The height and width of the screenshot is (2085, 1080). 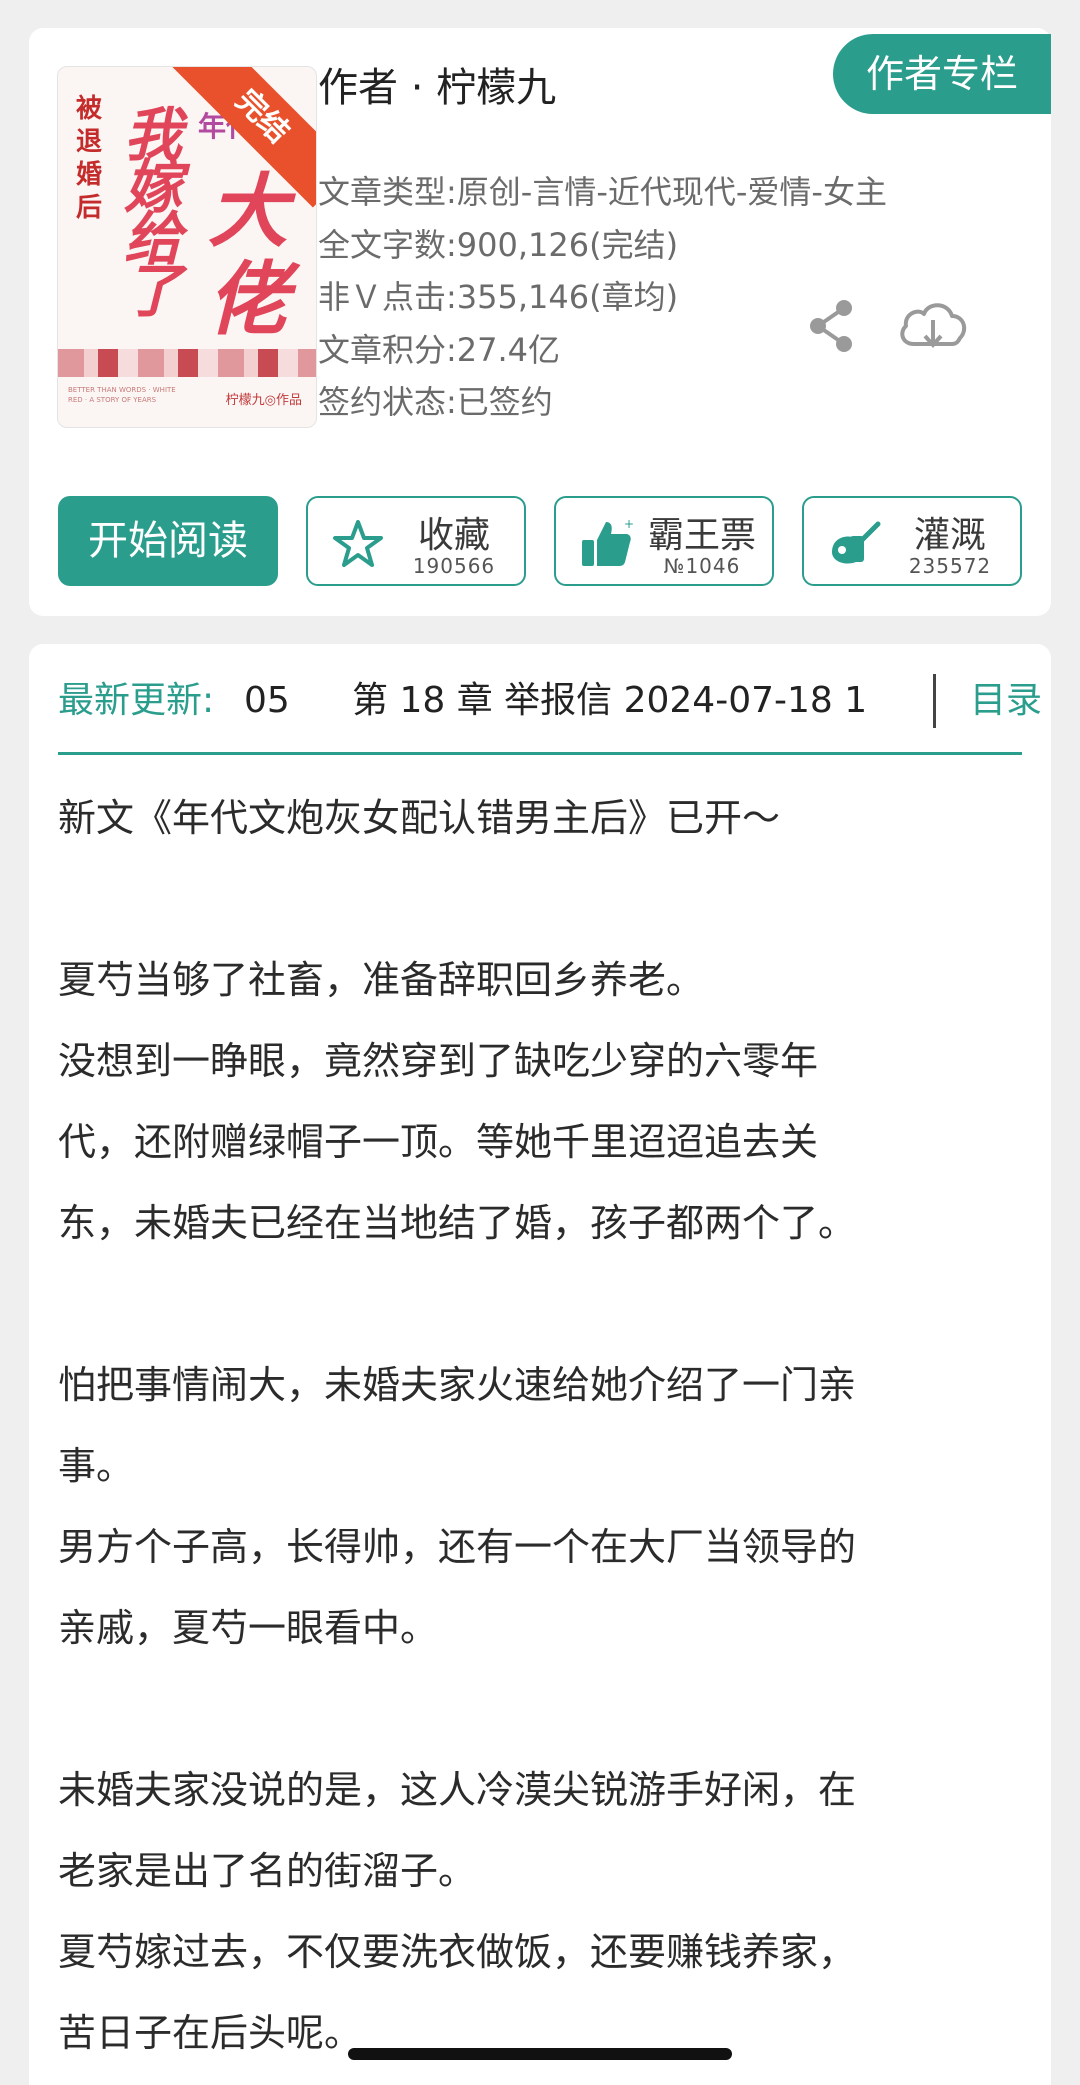 What do you see at coordinates (942, 74) in the screenshot?
I see `author-column-button: 作者专栏` at bounding box center [942, 74].